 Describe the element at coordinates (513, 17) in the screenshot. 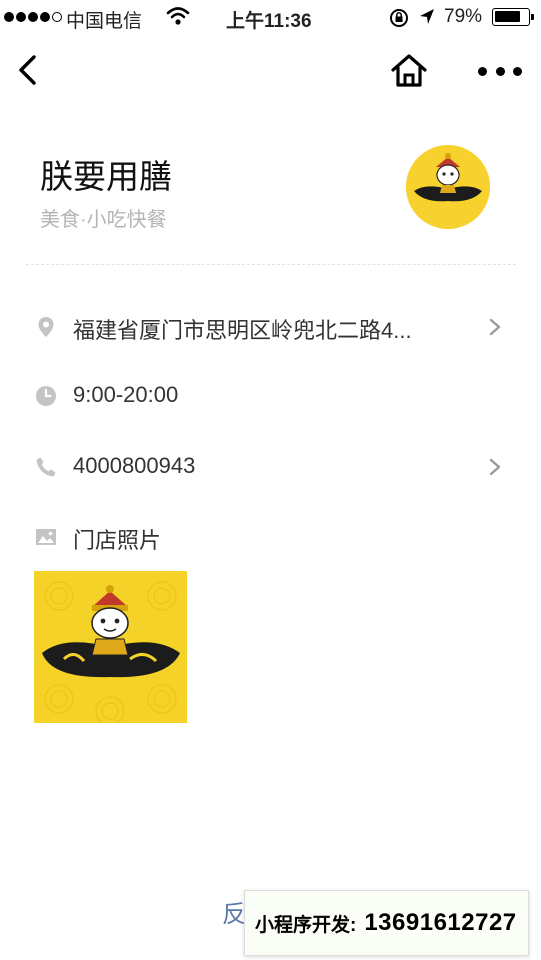

I see `battery-icon` at that location.